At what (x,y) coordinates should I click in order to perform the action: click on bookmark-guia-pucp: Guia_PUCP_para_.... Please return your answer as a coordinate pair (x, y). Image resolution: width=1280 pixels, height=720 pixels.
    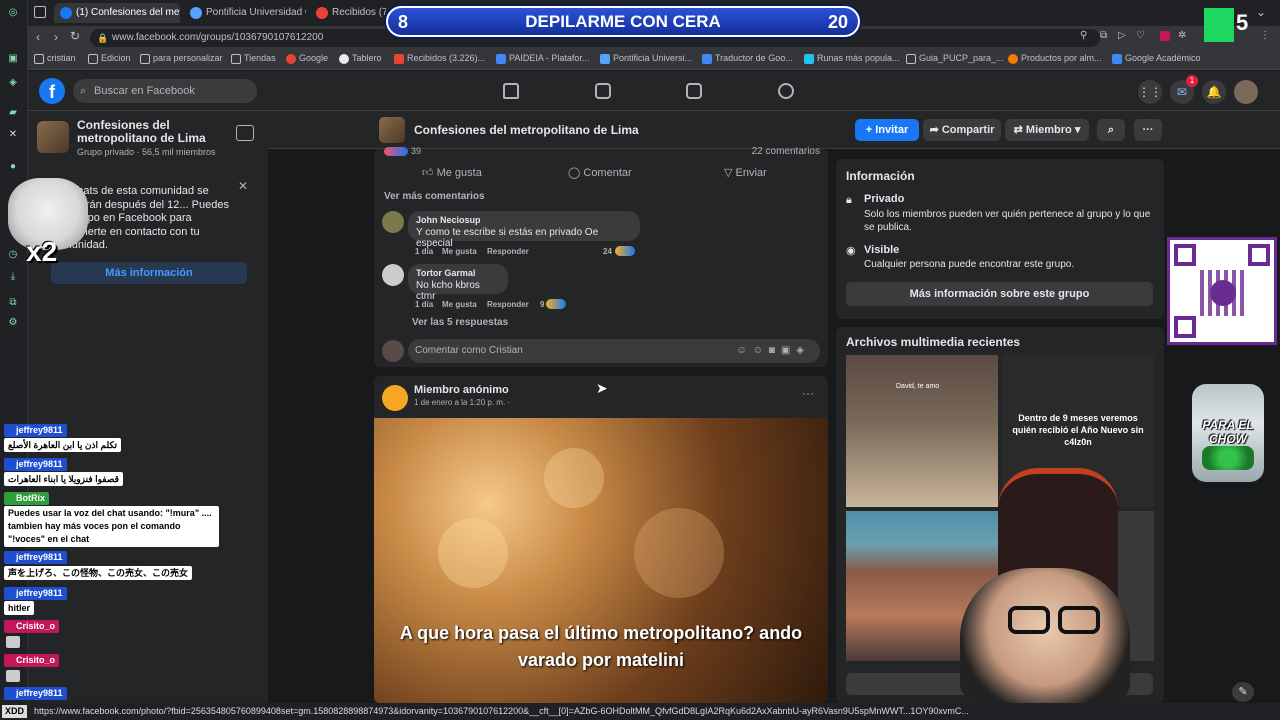
    Looking at the image, I should click on (955, 58).